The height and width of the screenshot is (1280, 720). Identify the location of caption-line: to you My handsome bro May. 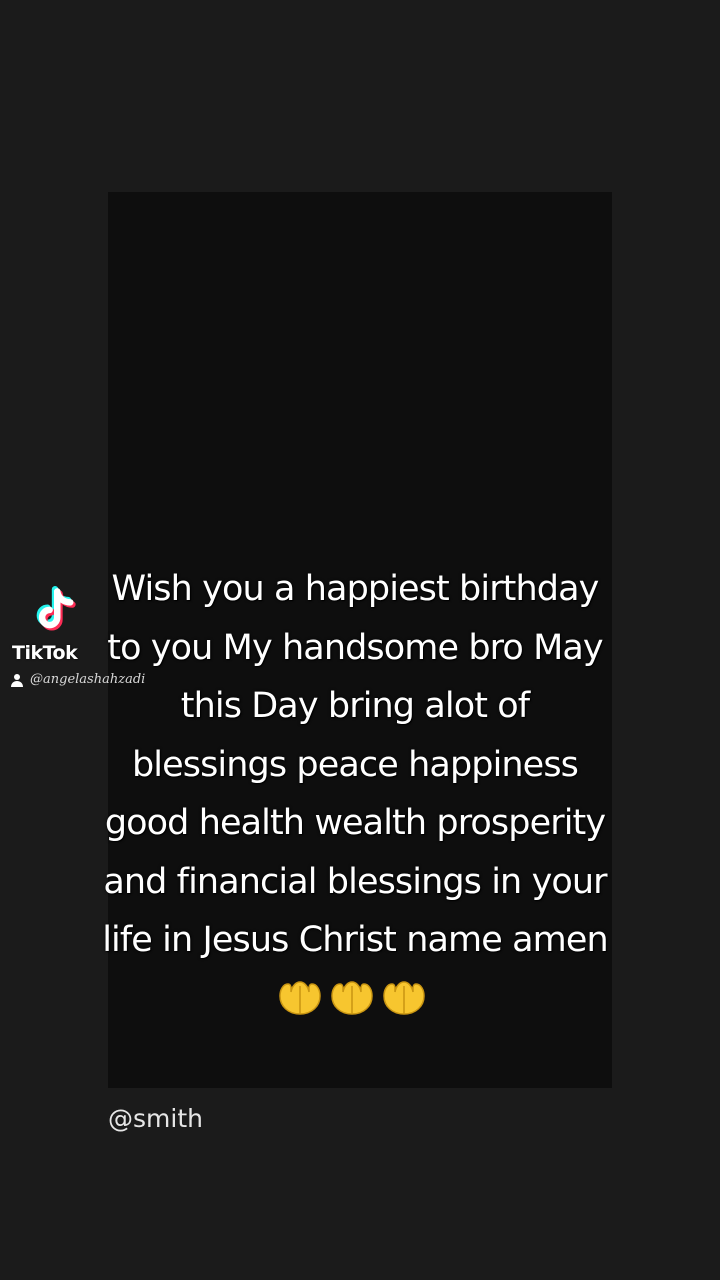
(355, 647).